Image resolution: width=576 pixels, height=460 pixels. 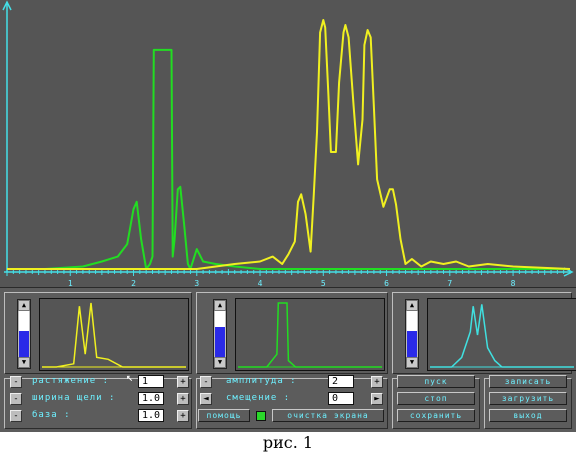 I want to click on x-tick-label: 2, so click(x=133, y=283).